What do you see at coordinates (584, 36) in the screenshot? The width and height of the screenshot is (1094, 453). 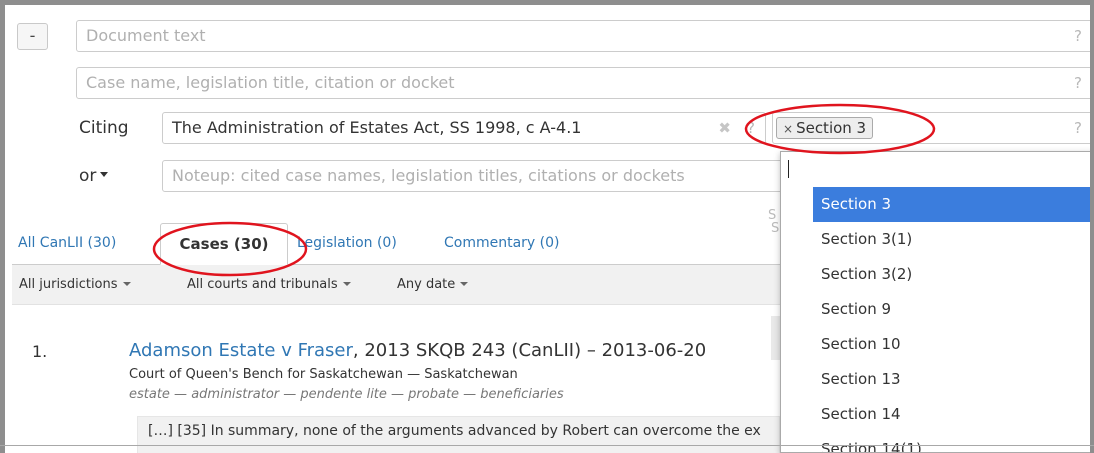 I see `document-text-input: Document text ?` at bounding box center [584, 36].